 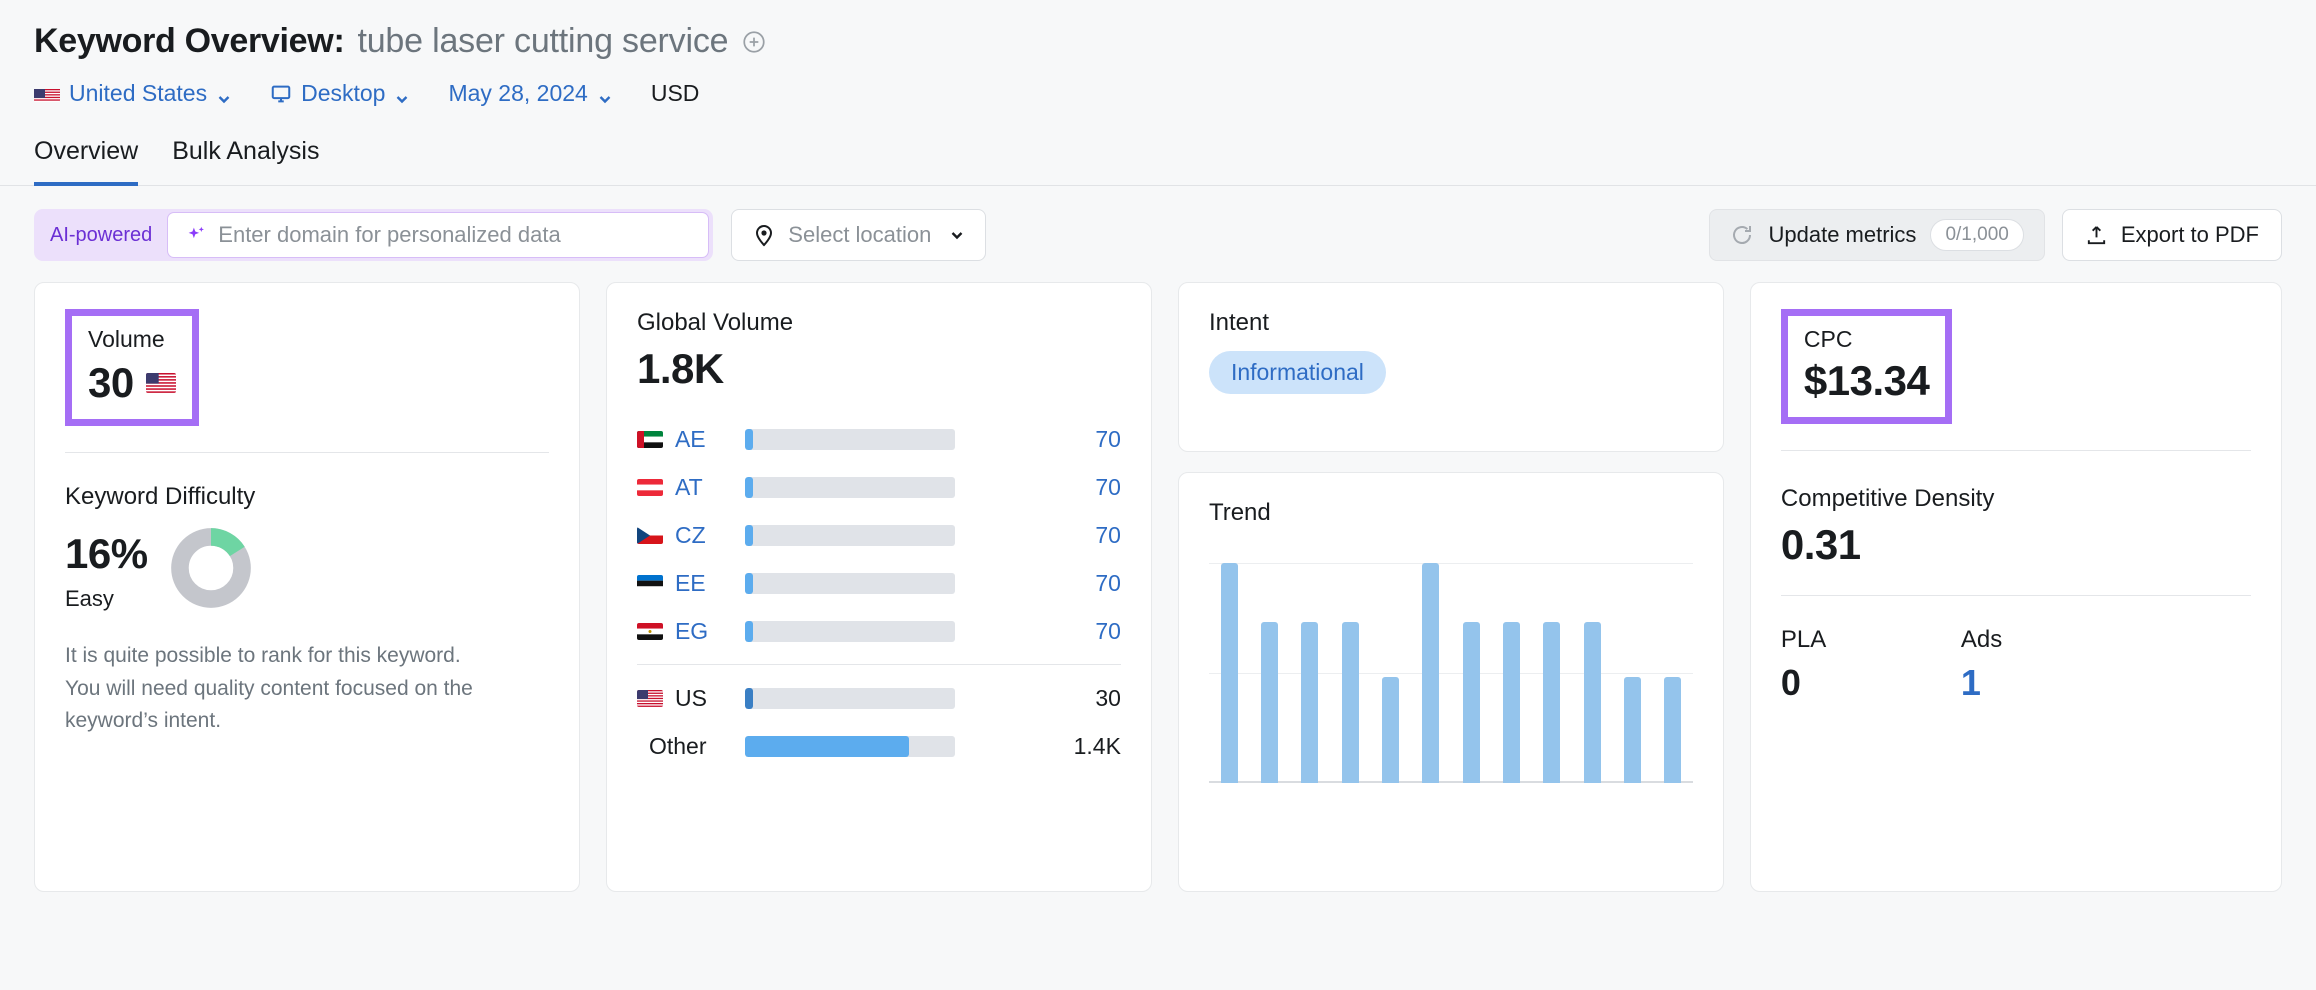 I want to click on export-pdf-button: Export to PDF, so click(x=2171, y=235).